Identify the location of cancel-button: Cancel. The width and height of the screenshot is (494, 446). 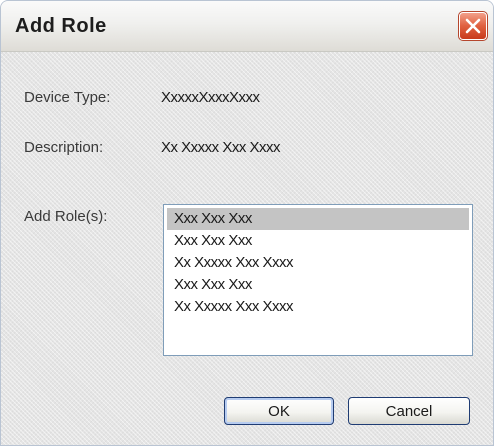
(409, 411).